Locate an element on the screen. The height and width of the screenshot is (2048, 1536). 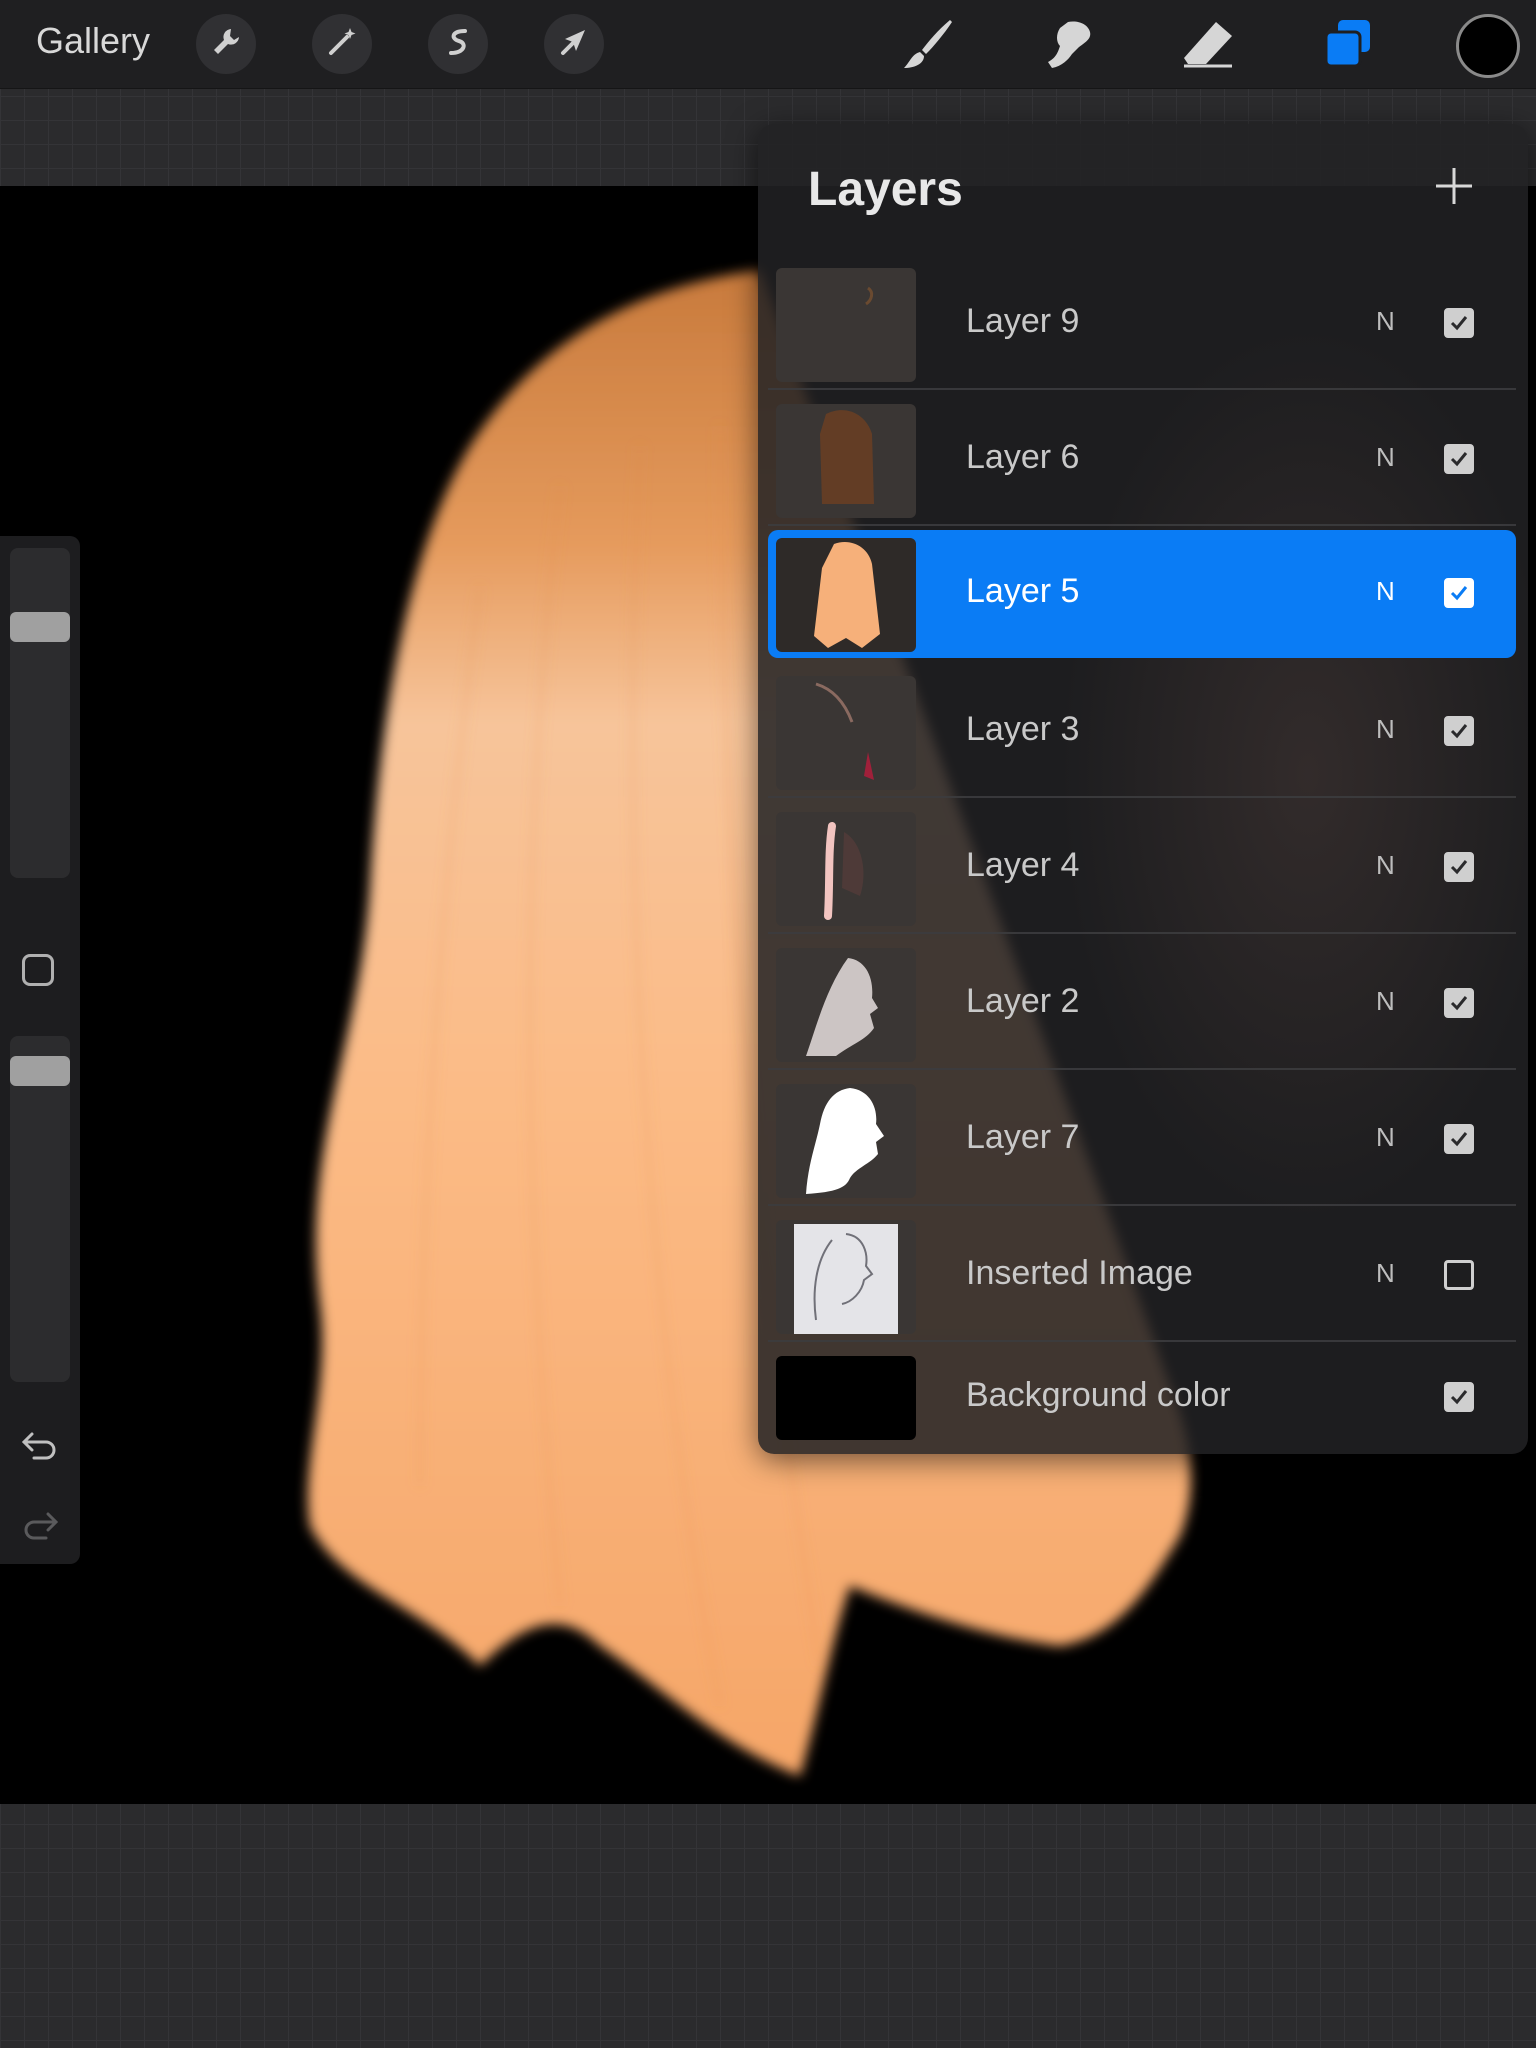
magic-wand-icon is located at coordinates (342, 44).